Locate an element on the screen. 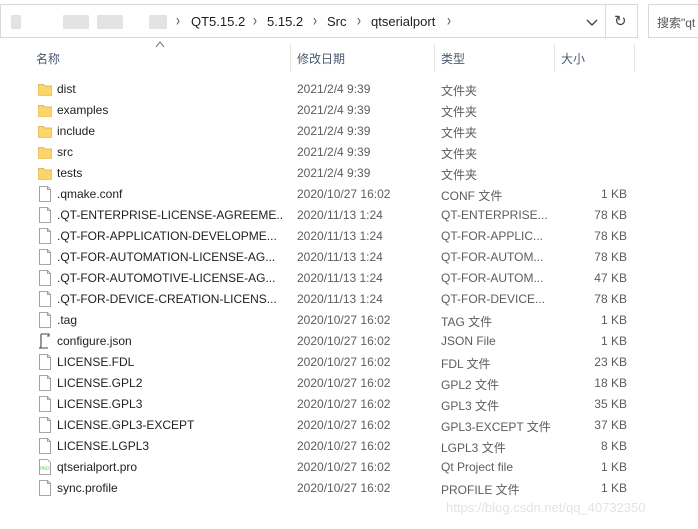 This screenshot has height=529, width=698. file-size: 47 KB is located at coordinates (610, 278).